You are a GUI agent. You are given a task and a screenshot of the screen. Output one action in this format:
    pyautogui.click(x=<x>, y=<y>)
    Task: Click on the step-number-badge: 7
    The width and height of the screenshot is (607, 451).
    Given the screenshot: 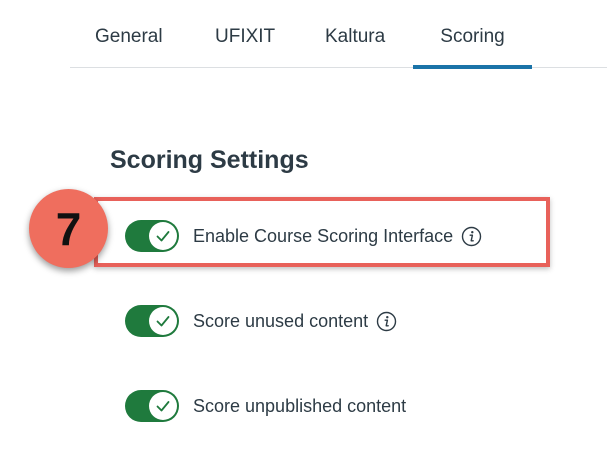 What is the action you would take?
    pyautogui.click(x=68, y=228)
    